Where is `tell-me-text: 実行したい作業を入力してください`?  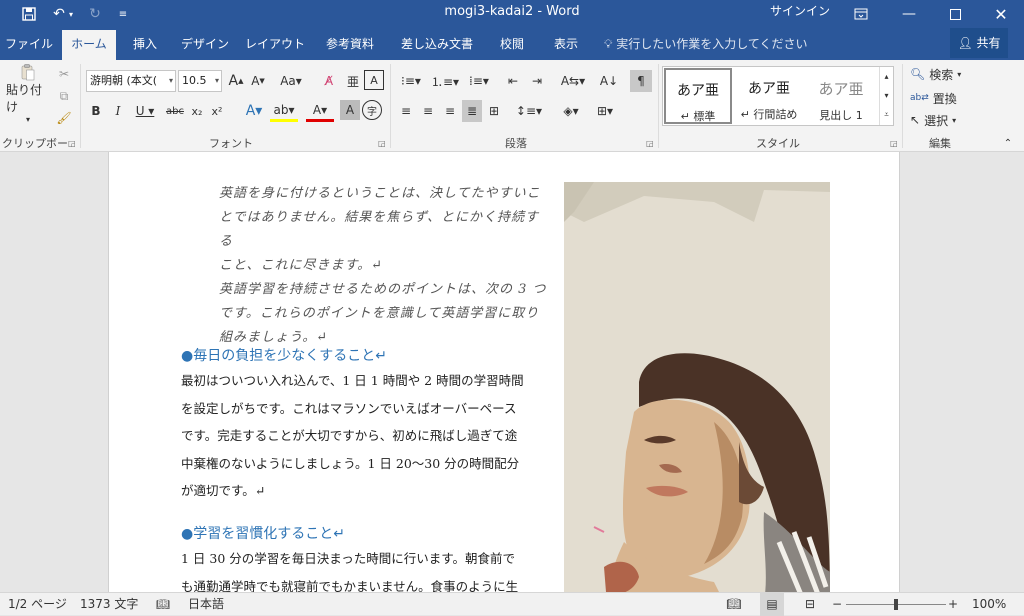 tell-me-text: 実行したい作業を入力してください is located at coordinates (712, 44).